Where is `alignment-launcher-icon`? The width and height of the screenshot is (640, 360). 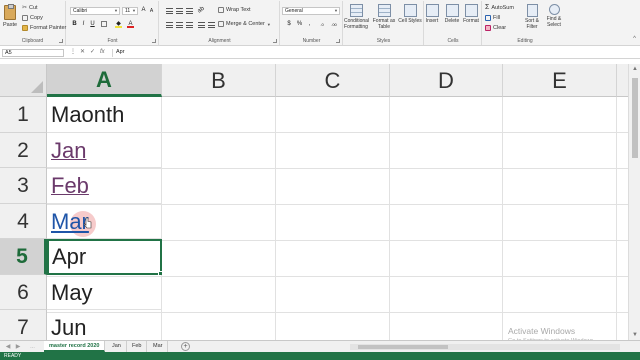 alignment-launcher-icon is located at coordinates (275, 41).